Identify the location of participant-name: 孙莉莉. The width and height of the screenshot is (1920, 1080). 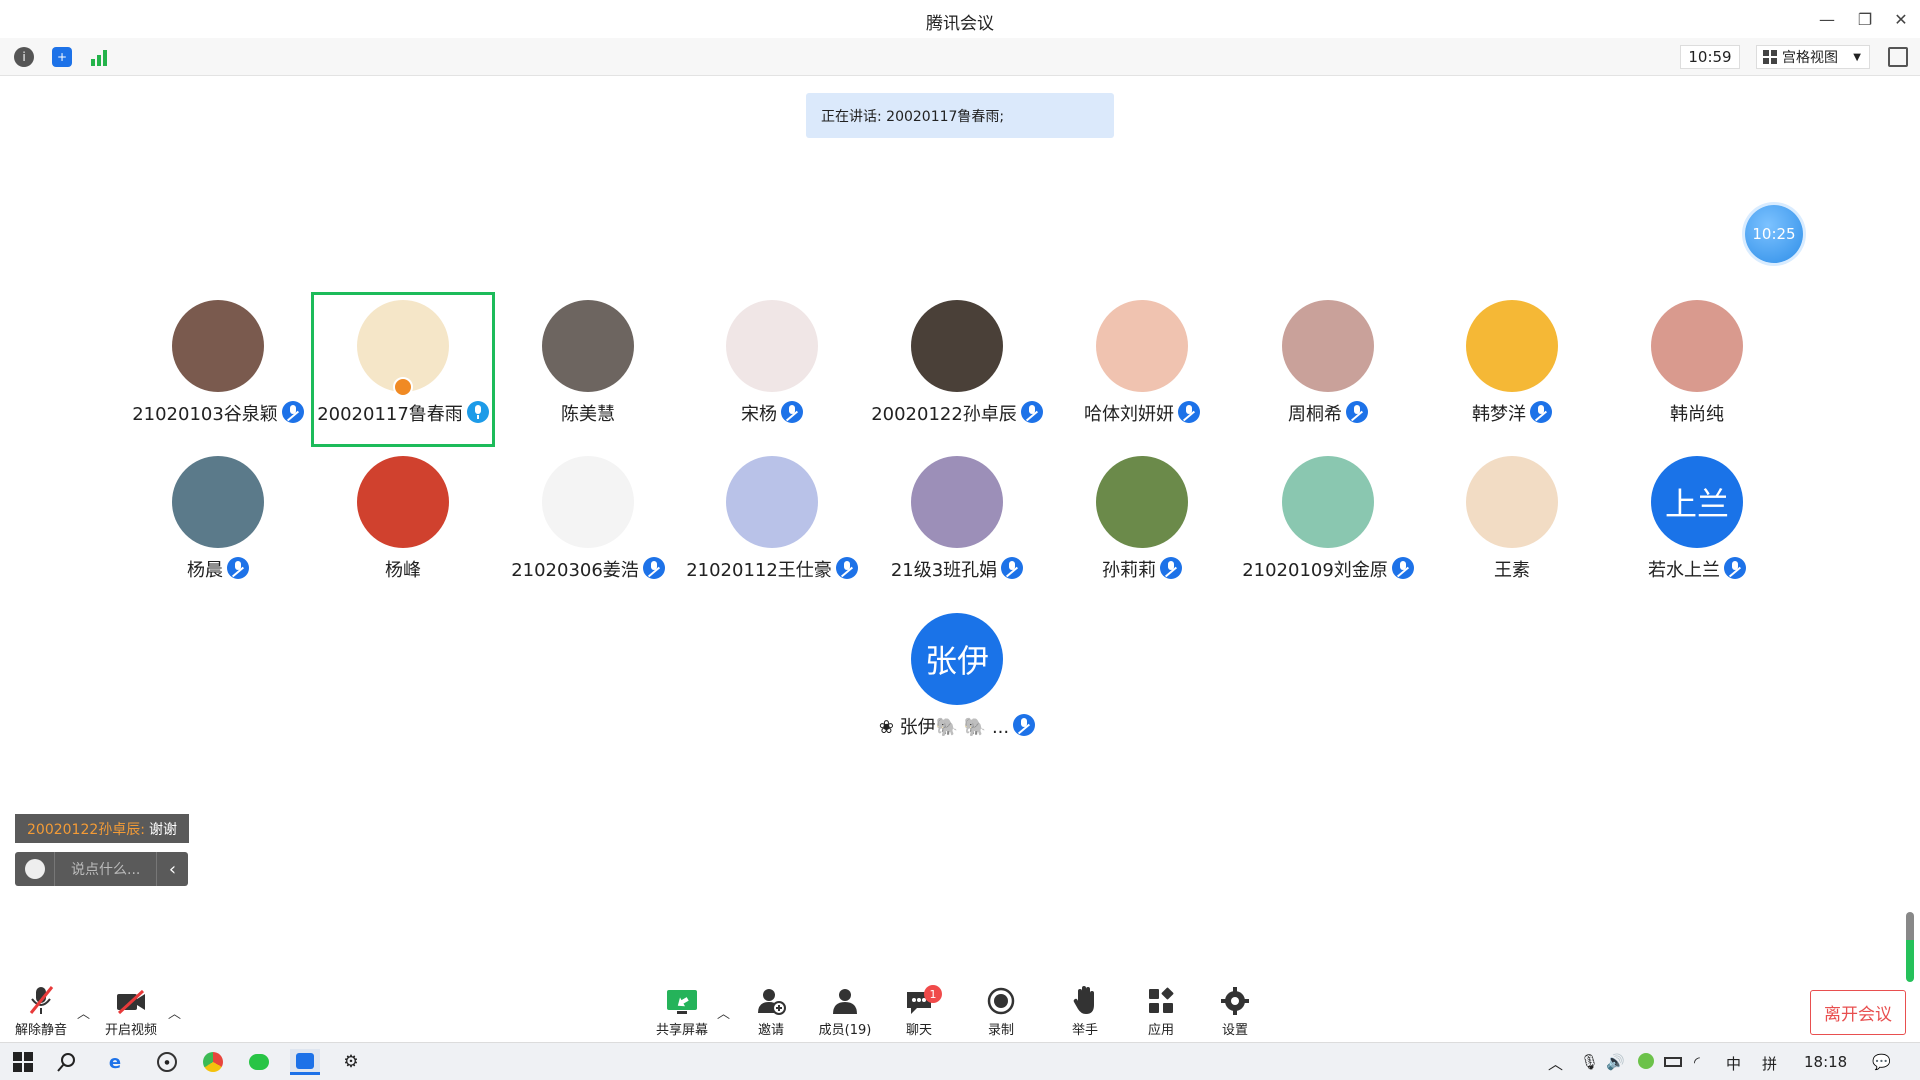
(1129, 570).